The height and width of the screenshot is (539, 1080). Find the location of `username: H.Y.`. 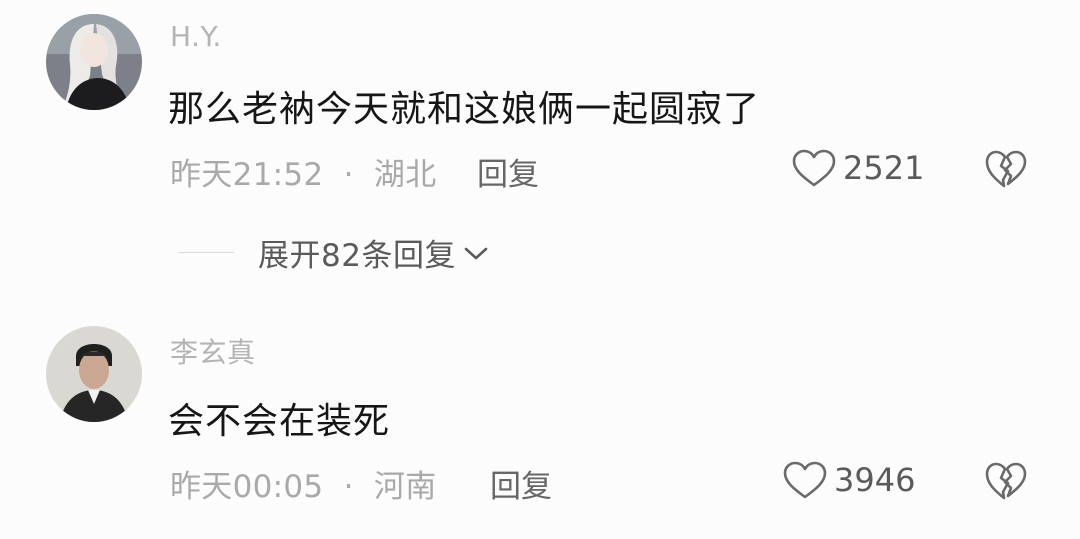

username: H.Y. is located at coordinates (196, 36).